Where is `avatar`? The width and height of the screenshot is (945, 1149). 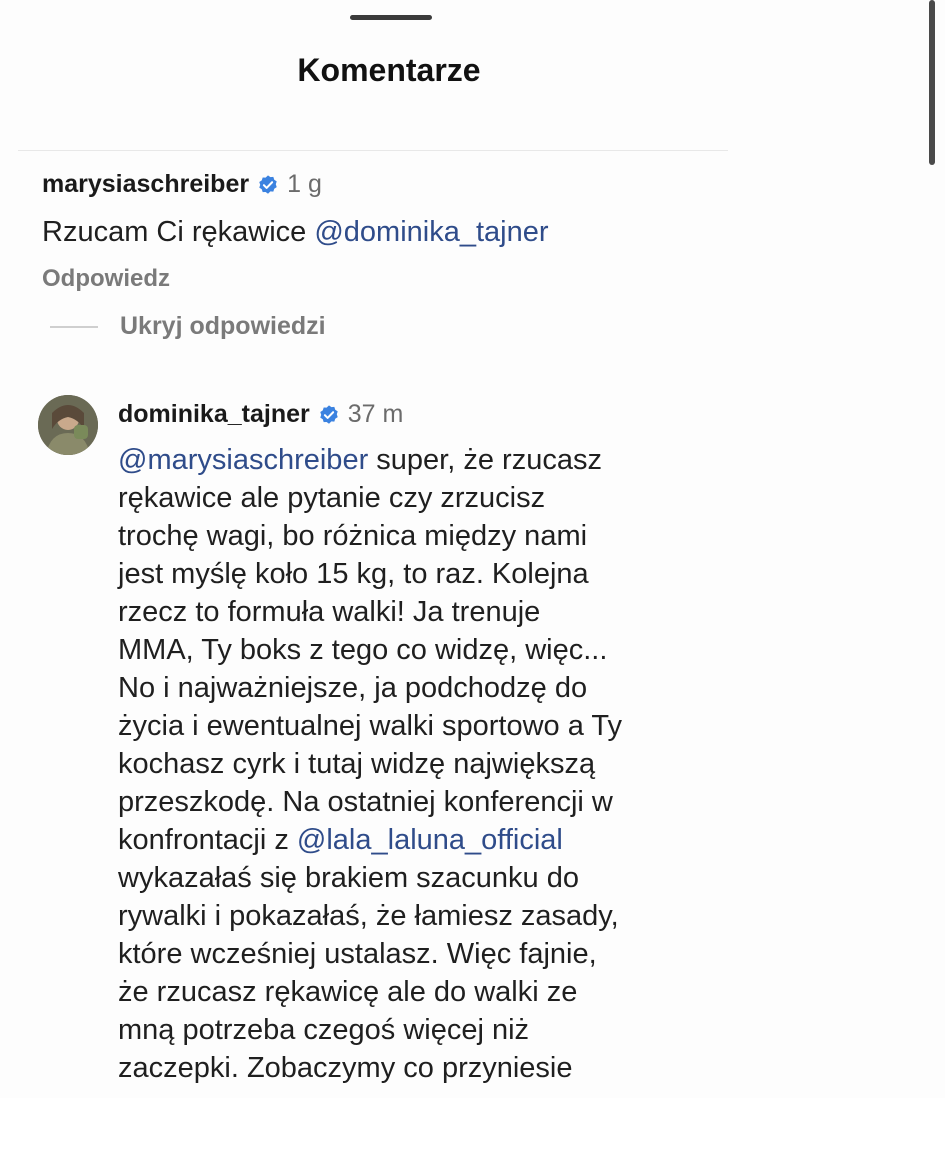 avatar is located at coordinates (68, 425).